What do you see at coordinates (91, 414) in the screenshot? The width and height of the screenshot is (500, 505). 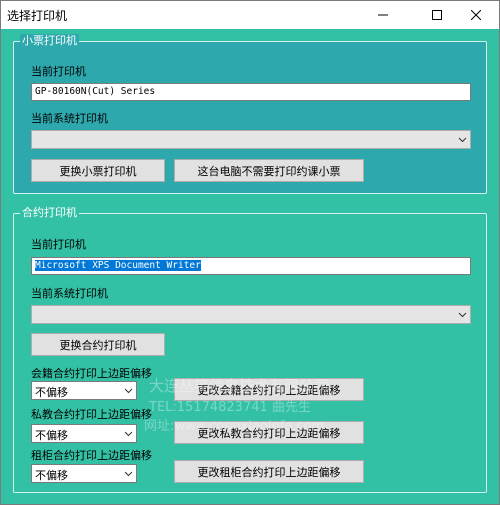 I see `private-coaching-offset-label: 私教合约打印上边距偏移` at bounding box center [91, 414].